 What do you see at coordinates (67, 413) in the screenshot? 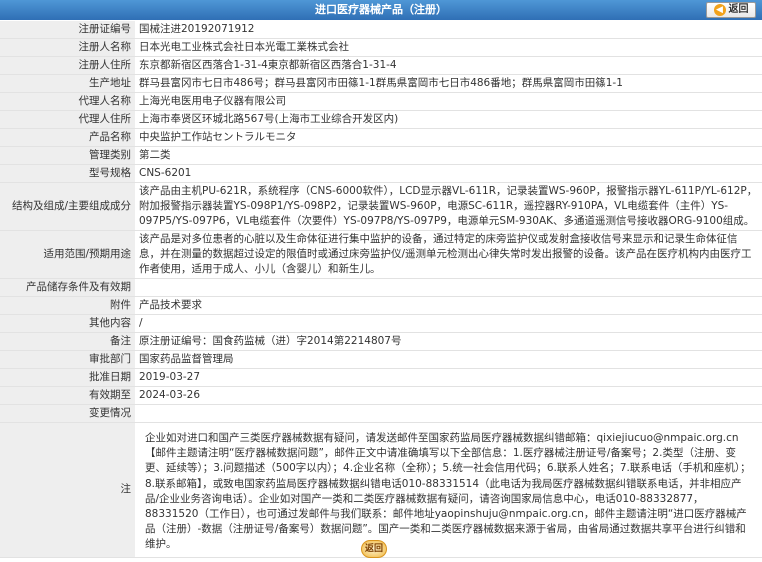
I see `field-label: 变更情况` at bounding box center [67, 413].